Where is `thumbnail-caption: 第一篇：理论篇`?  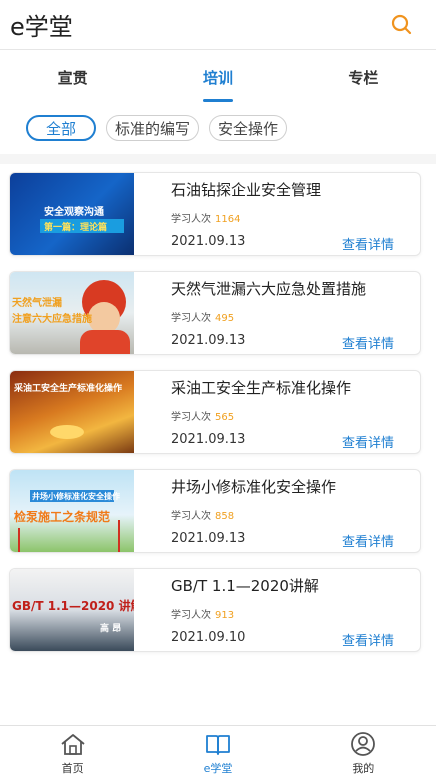 thumbnail-caption: 第一篇：理论篇 is located at coordinates (76, 228).